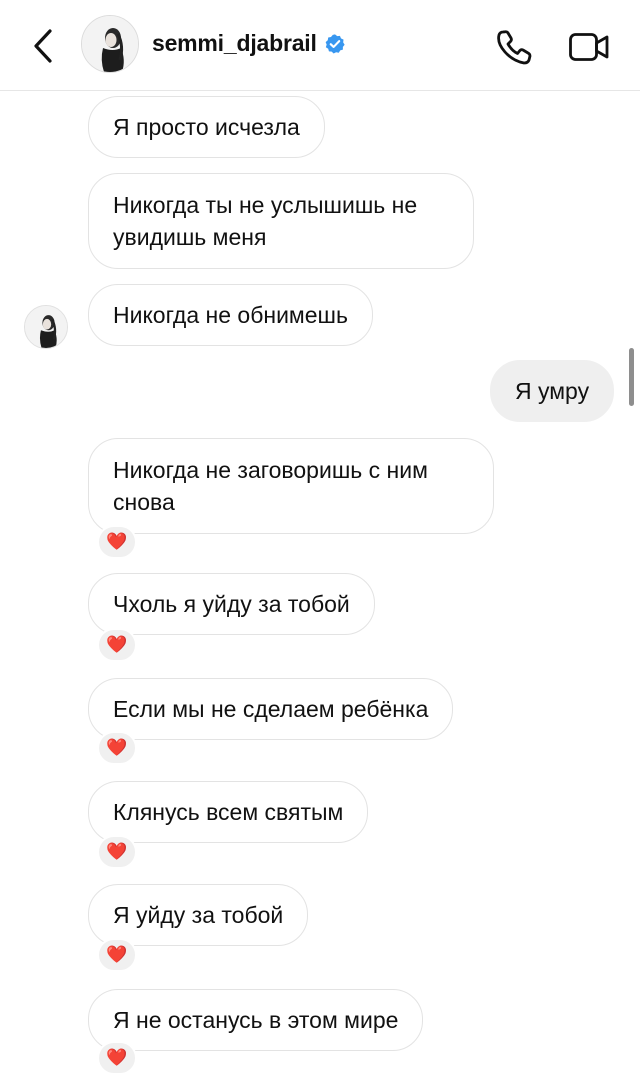 The width and height of the screenshot is (640, 1075). I want to click on message-text: Никогда не обнимешь, so click(230, 315).